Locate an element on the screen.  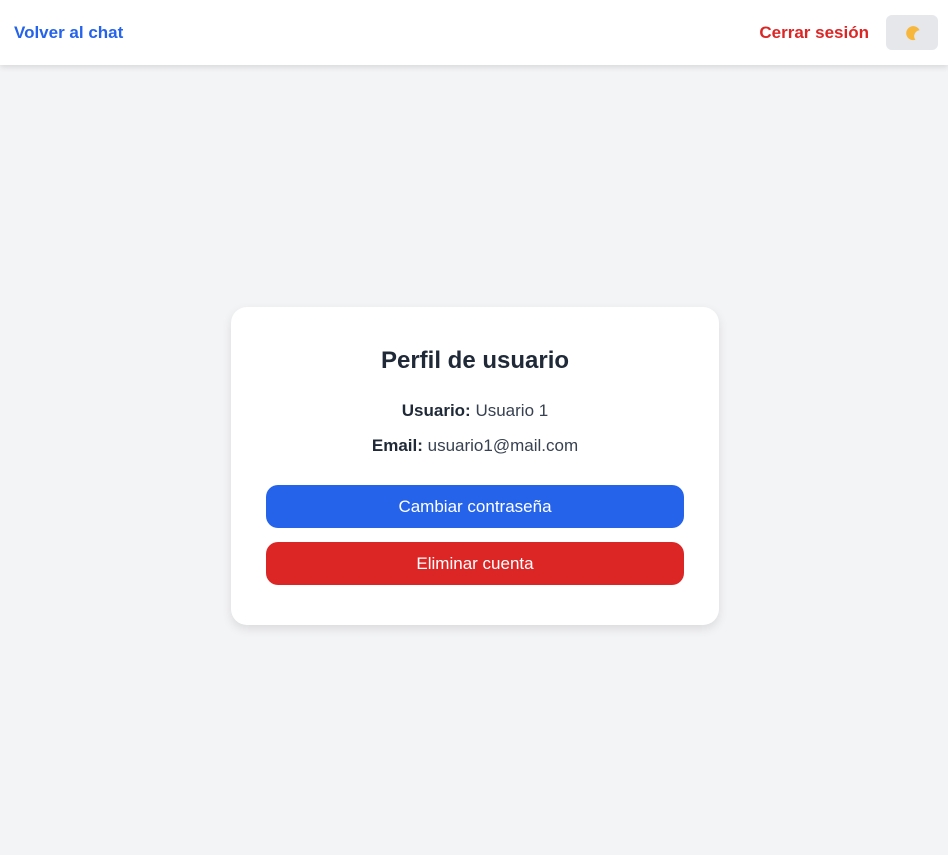
navbar-actions: Cerrar sesión is located at coordinates (848, 32).